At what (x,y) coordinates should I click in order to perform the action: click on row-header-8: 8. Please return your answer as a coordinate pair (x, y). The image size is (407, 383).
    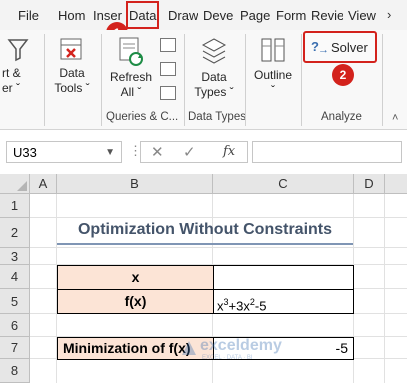
    Looking at the image, I should click on (15, 371).